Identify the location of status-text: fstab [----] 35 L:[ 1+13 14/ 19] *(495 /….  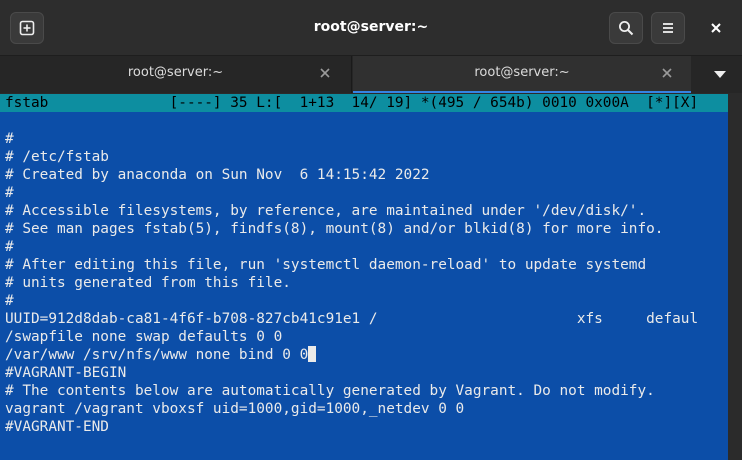
(352, 103).